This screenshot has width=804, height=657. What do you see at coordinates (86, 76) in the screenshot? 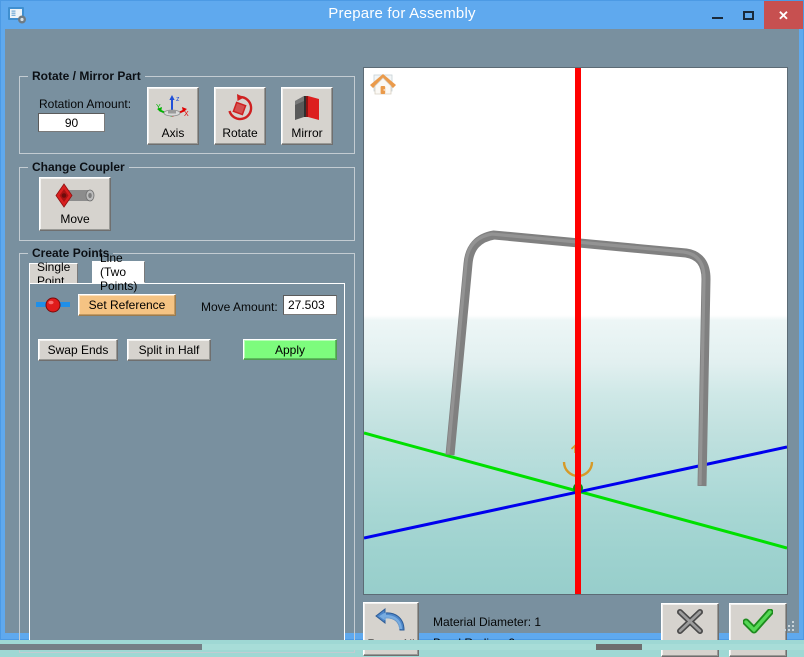
I see `rotate-mirror-legend: Rotate / Mirror Part` at bounding box center [86, 76].